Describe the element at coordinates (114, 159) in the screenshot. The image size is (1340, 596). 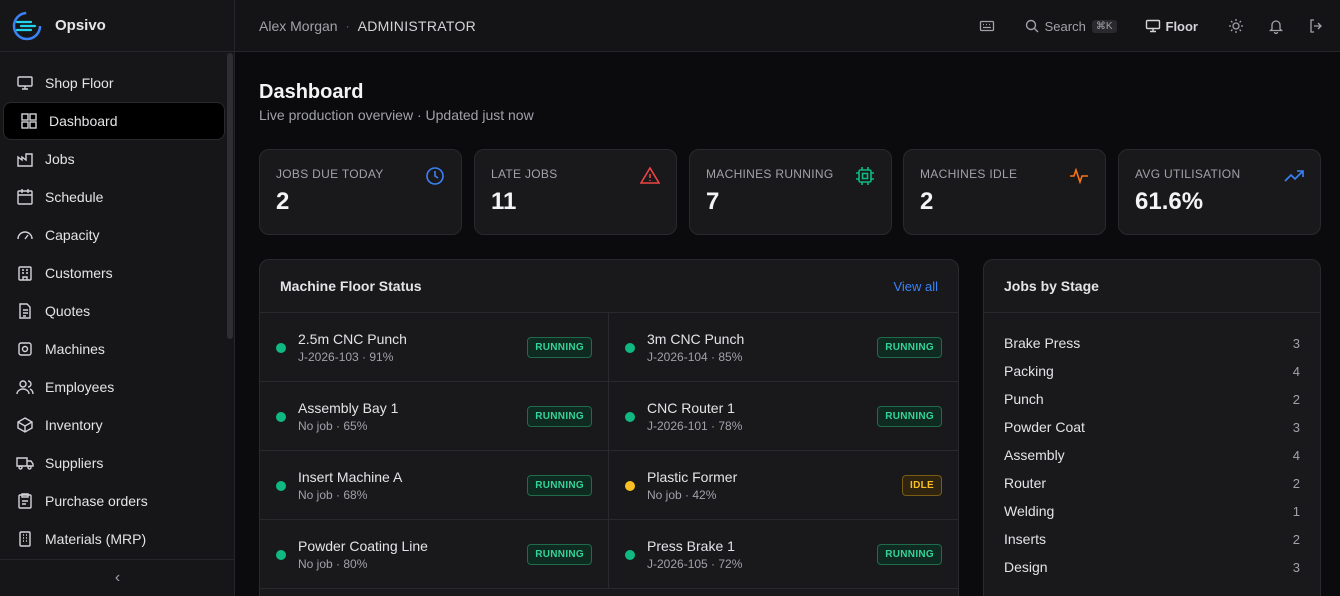
I see `sidebar-item-jobs: Jobs` at that location.